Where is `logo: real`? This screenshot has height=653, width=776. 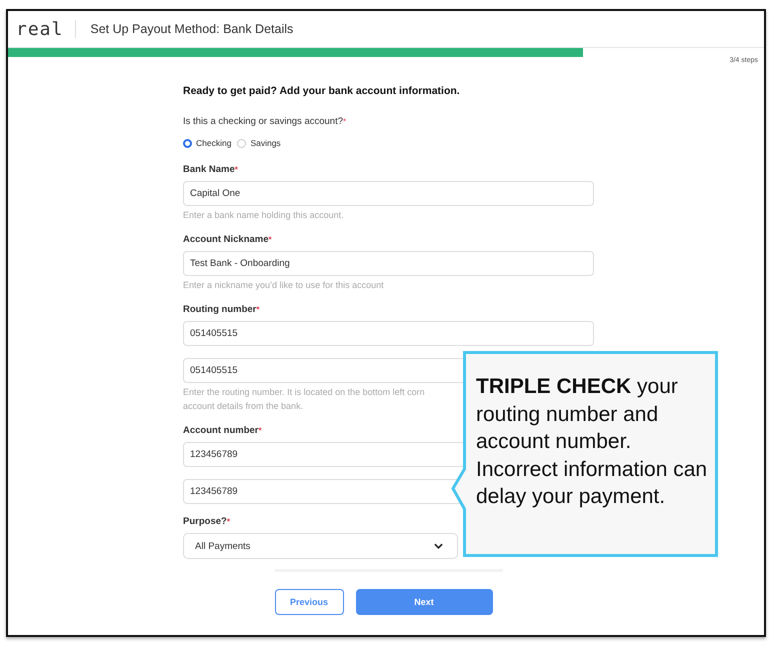 logo: real is located at coordinates (40, 29).